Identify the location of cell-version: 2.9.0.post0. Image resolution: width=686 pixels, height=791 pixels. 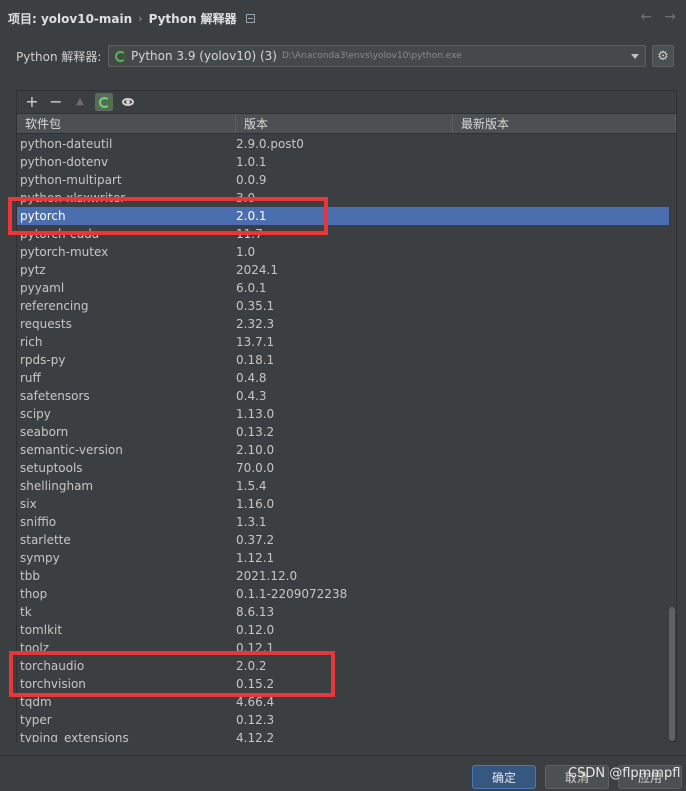
(270, 144).